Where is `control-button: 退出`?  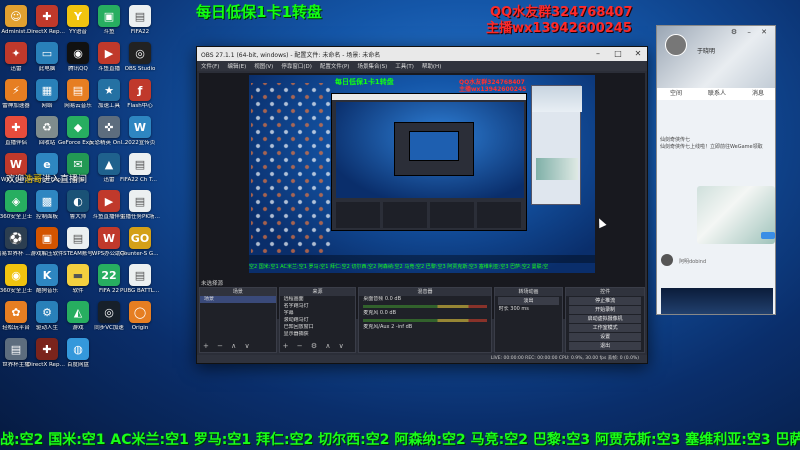
control-button: 退出 is located at coordinates (605, 346).